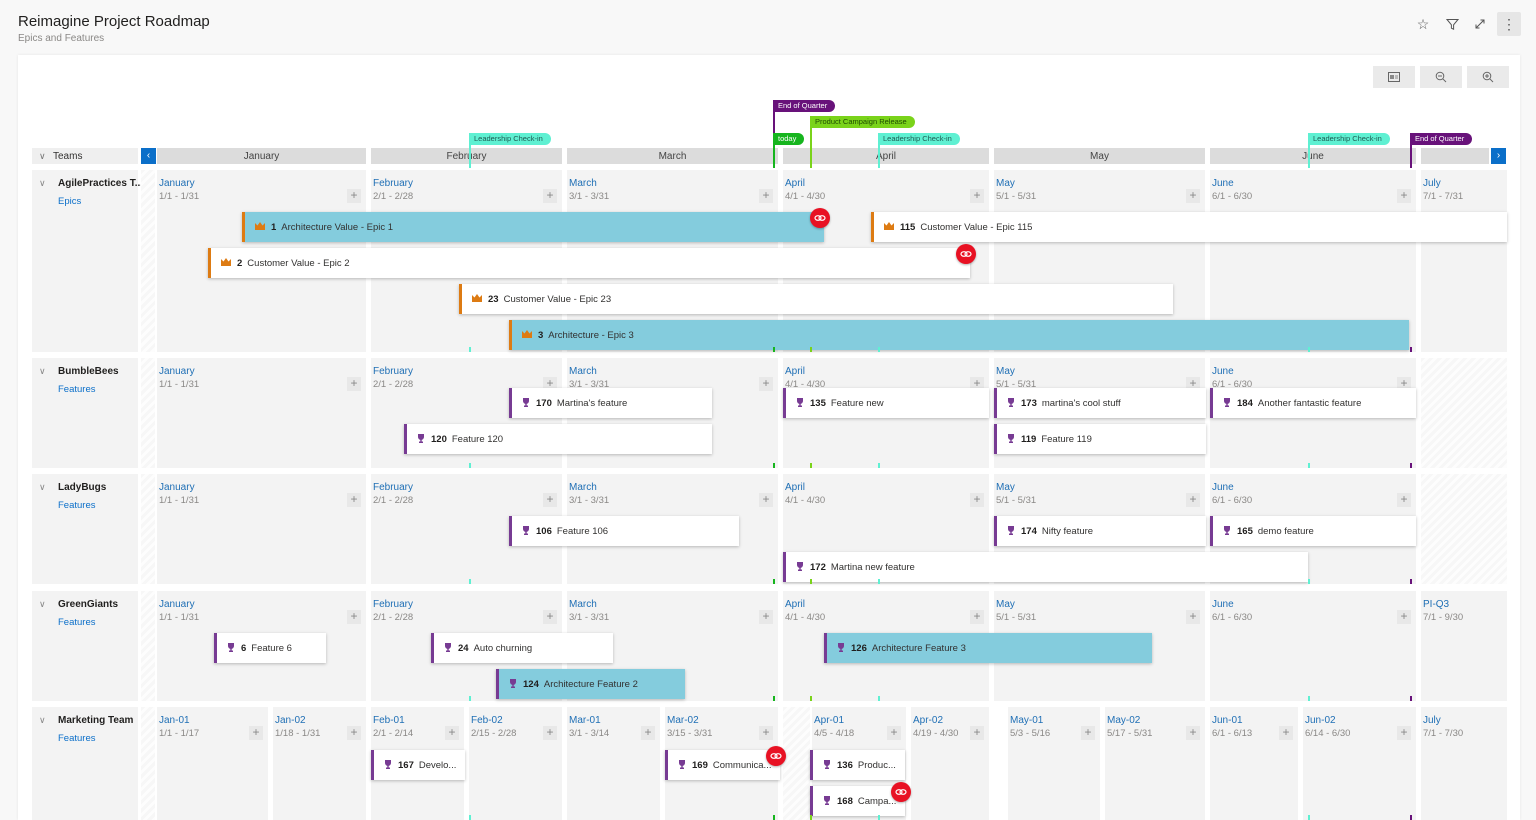 The width and height of the screenshot is (1536, 820). I want to click on iteration-label: Feb-01, so click(389, 720).